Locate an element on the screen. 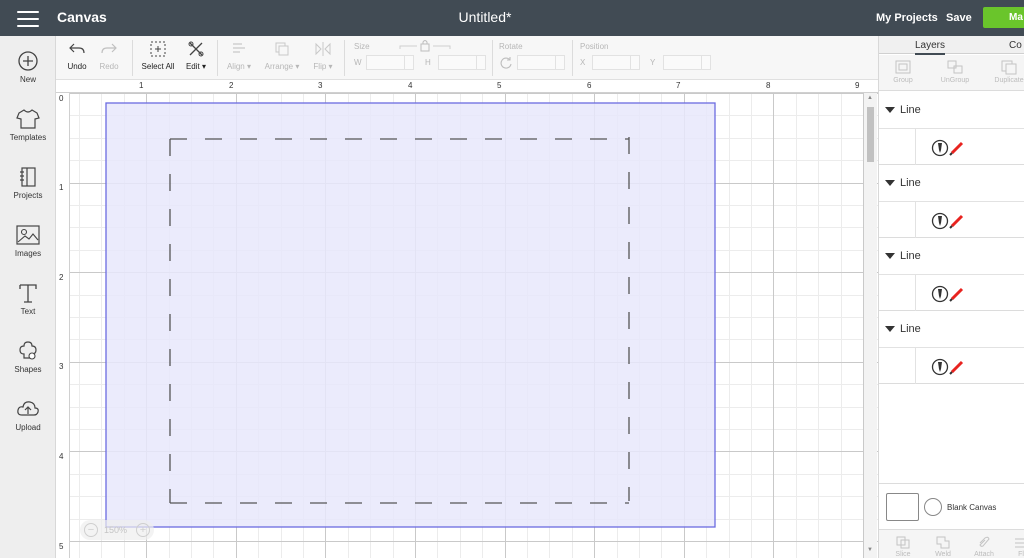  undo-icon is located at coordinates (77, 48).